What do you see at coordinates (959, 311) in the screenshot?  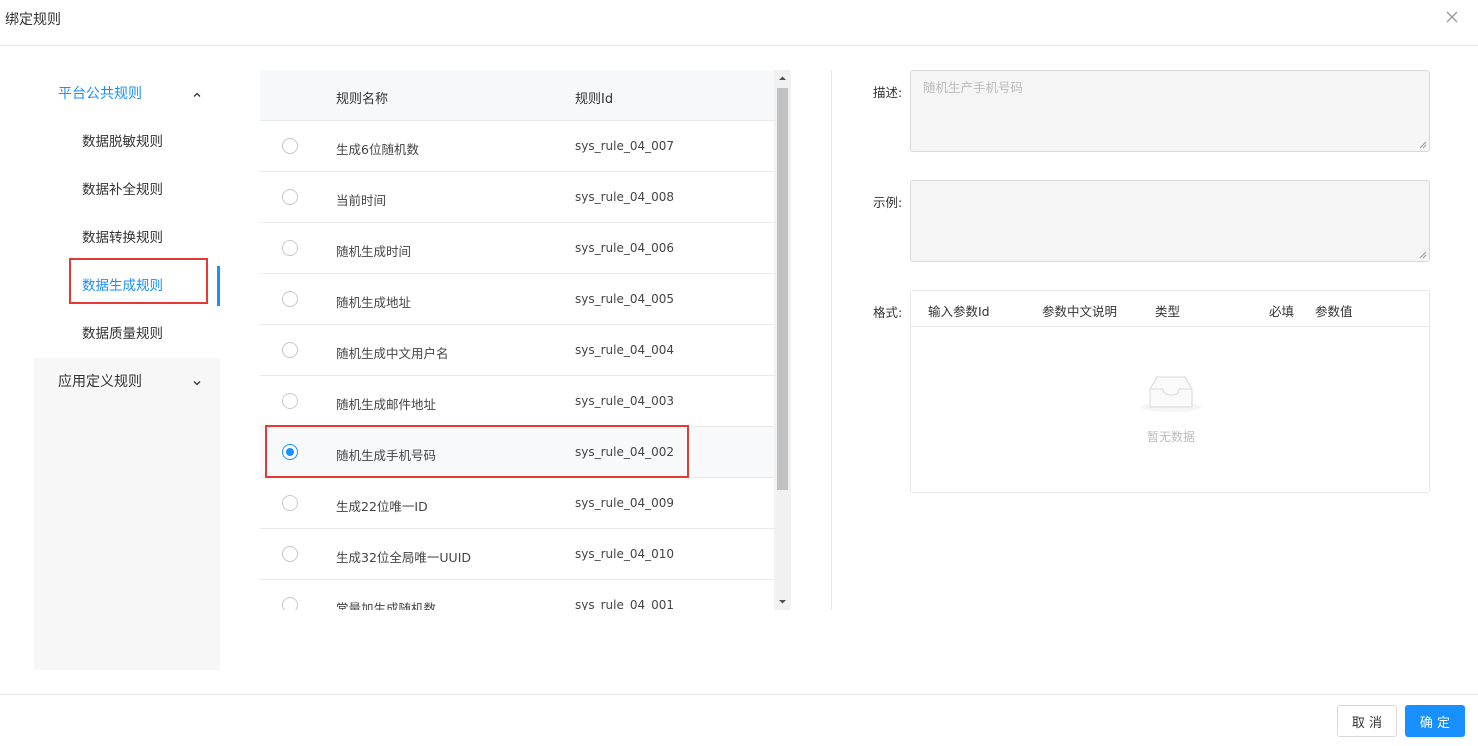 I see `column-header-param-id: 输入参数Id` at bounding box center [959, 311].